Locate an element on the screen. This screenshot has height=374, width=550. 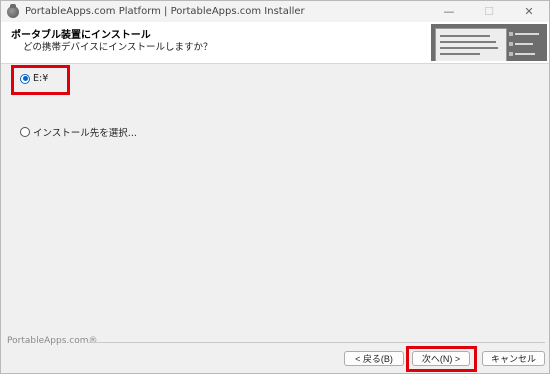
back-button: < 戻る(B) is located at coordinates (374, 358).